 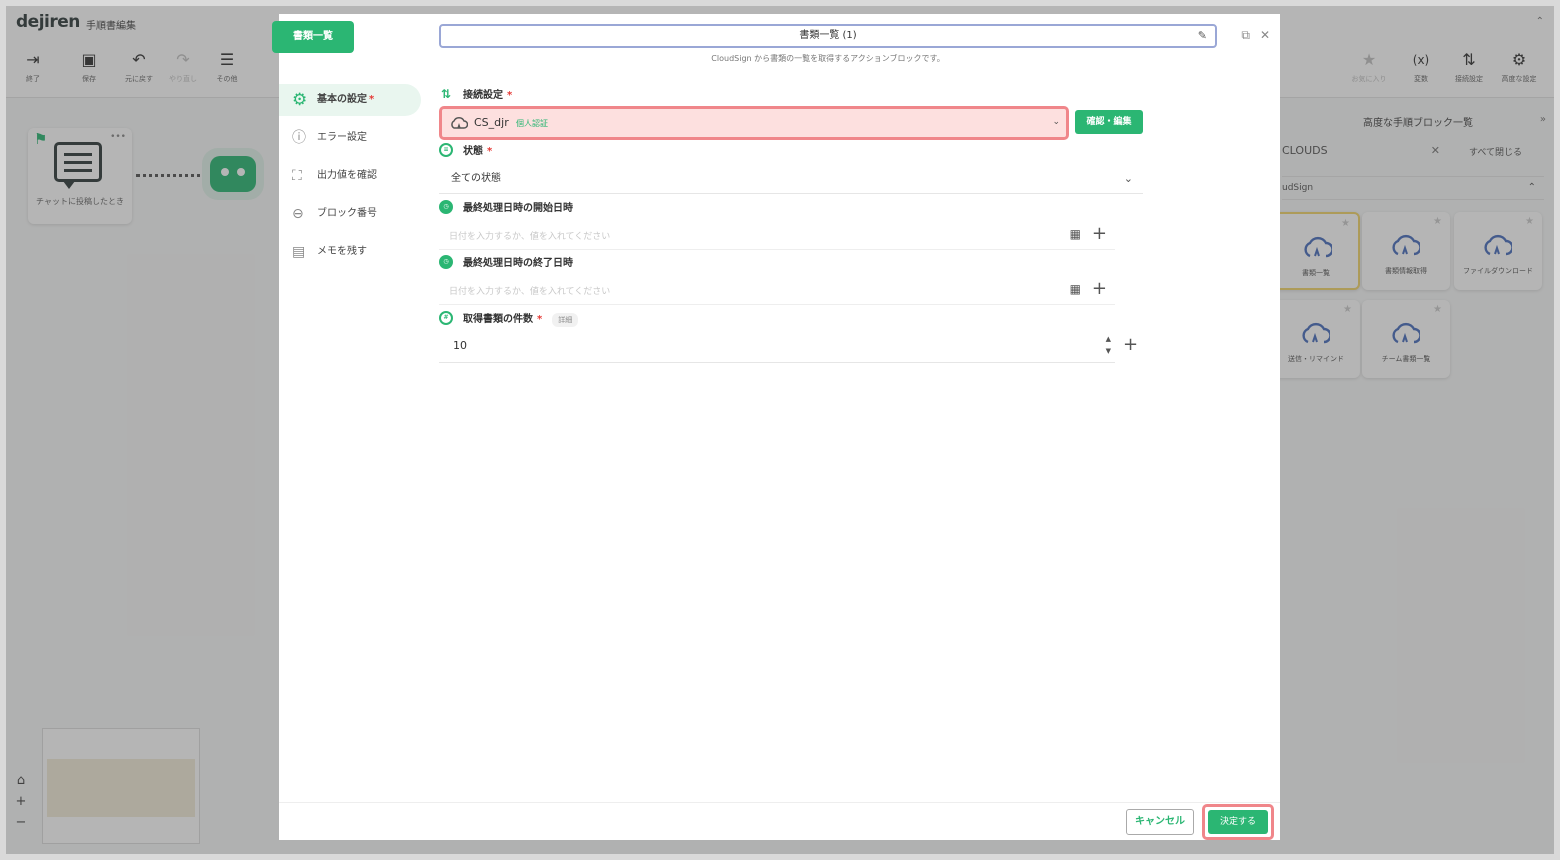 I want to click on number-icon: #, so click(x=446, y=318).